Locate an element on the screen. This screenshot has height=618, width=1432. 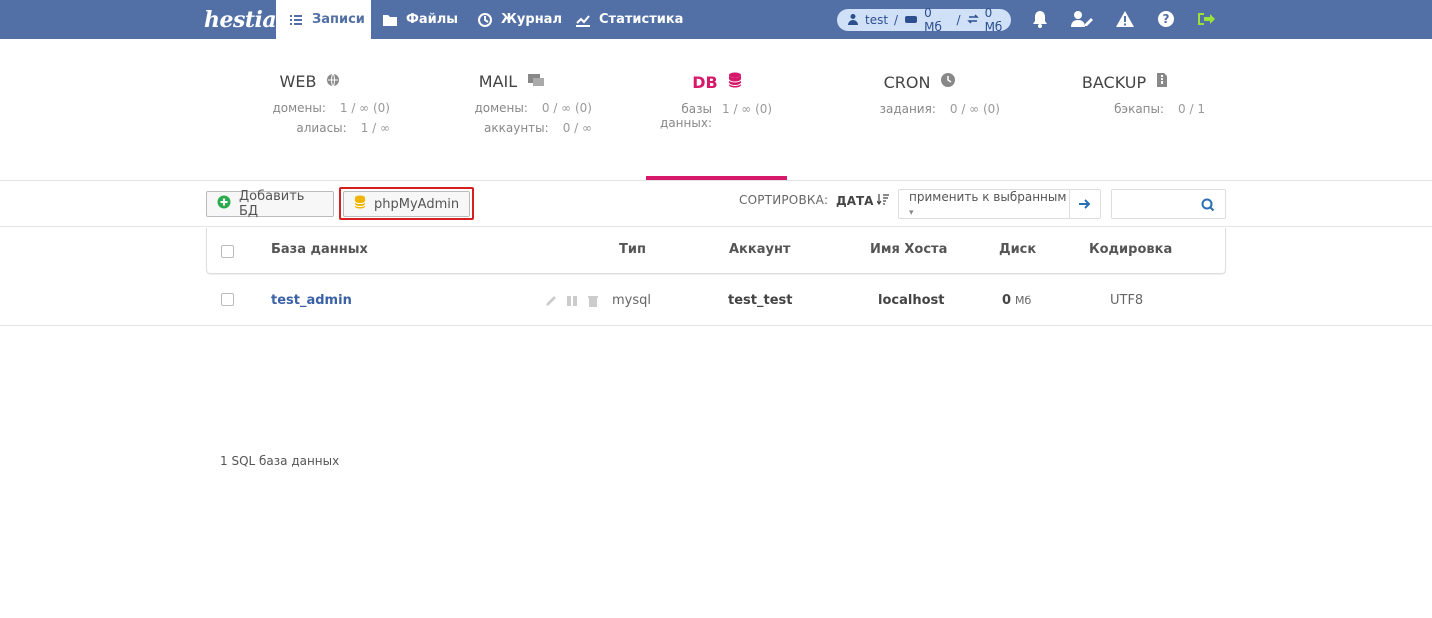
tile-title-backup: BACKUP is located at coordinates (1114, 82).